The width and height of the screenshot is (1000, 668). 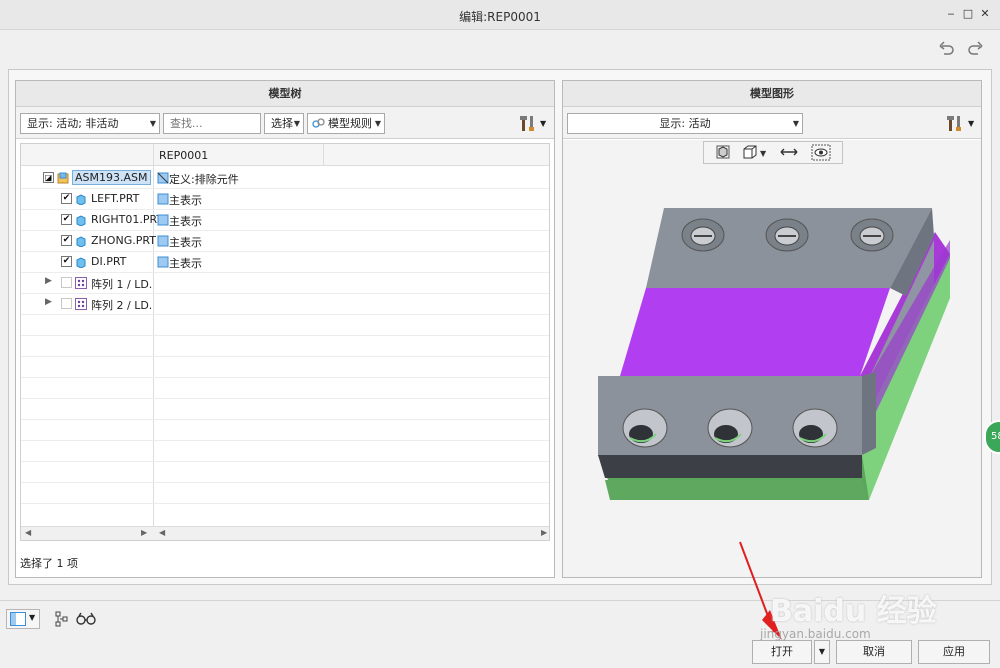 What do you see at coordinates (73, 123) in the screenshot?
I see `display-filter-value: 显示: 活动; 非活动` at bounding box center [73, 123].